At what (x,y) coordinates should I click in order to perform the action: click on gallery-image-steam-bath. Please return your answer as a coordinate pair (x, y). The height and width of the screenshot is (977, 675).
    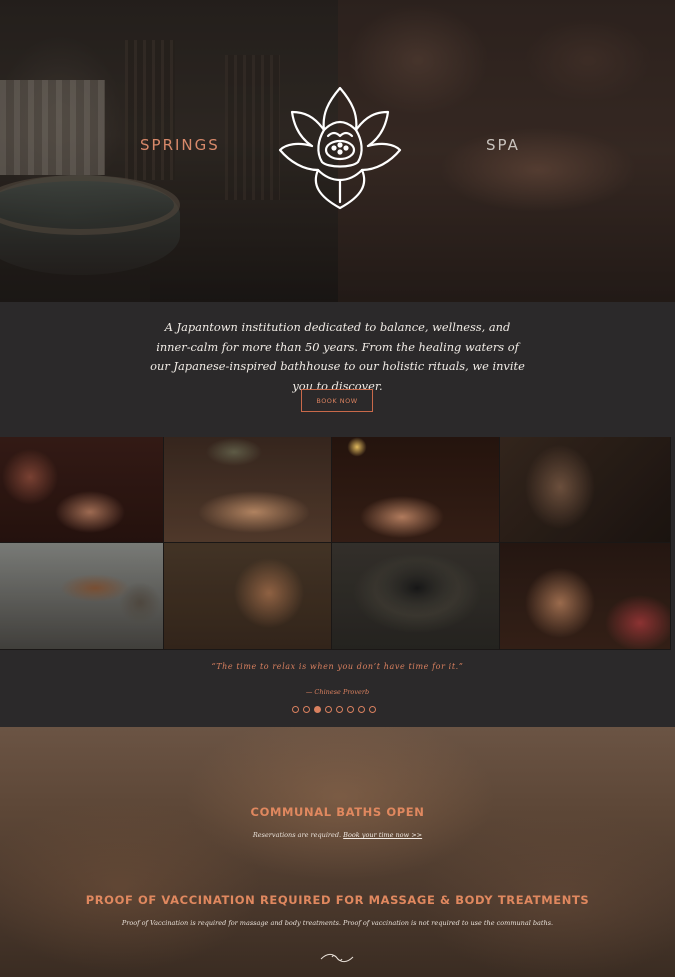
    Looking at the image, I should click on (585, 490).